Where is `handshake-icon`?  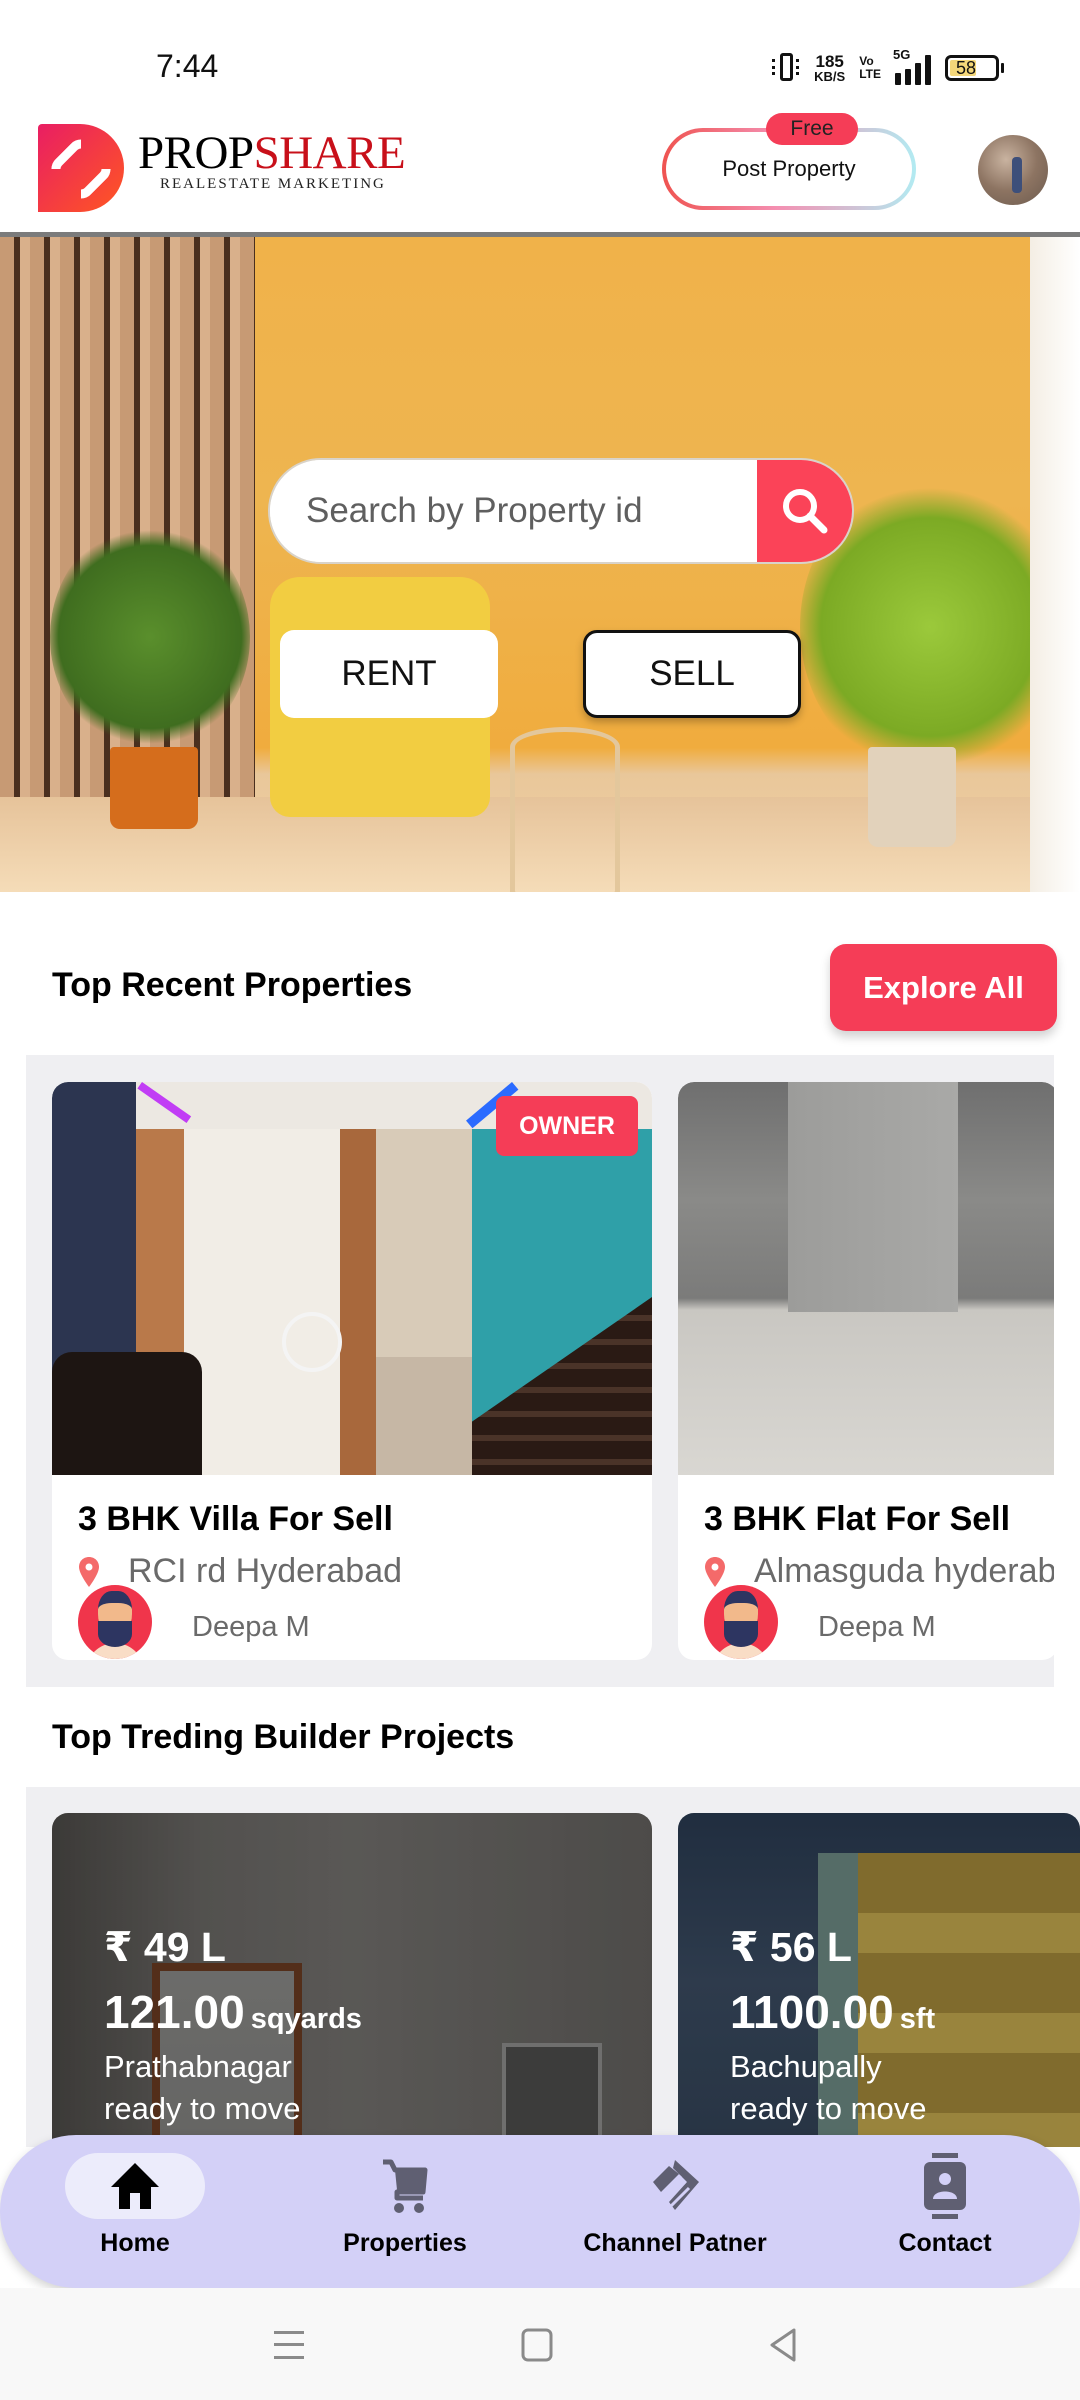
handshake-icon is located at coordinates (676, 2185).